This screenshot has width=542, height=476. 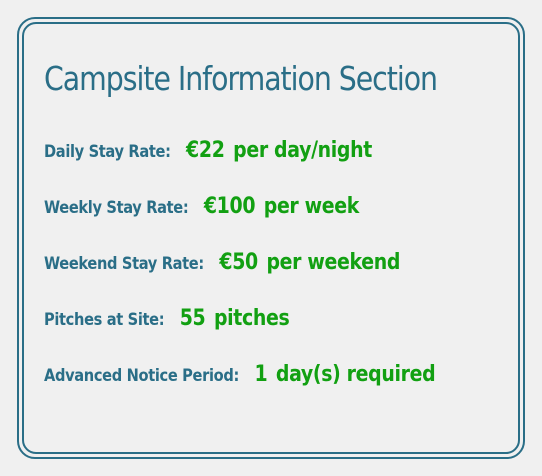 What do you see at coordinates (167, 321) in the screenshot?
I see `info-row-pitches: Pitches at Site: 55 pitches` at bounding box center [167, 321].